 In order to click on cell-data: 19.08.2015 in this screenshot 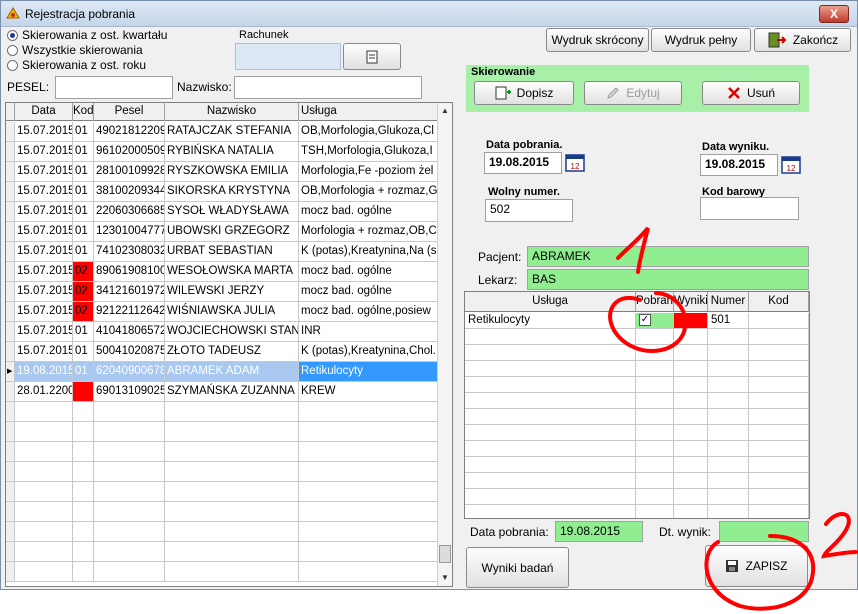, I will do `click(44, 372)`.